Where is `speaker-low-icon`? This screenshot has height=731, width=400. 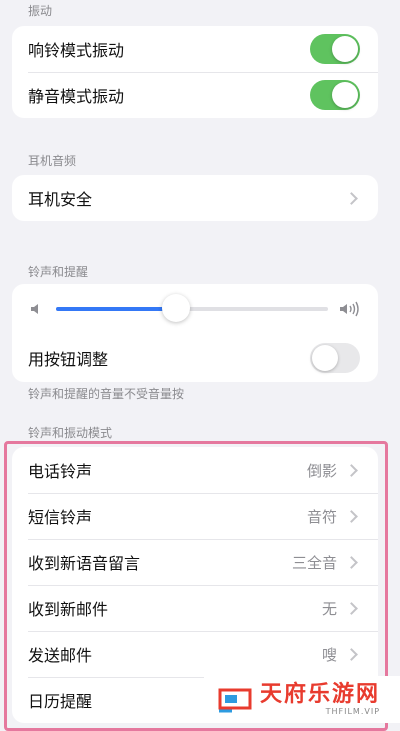 speaker-low-icon is located at coordinates (34, 309).